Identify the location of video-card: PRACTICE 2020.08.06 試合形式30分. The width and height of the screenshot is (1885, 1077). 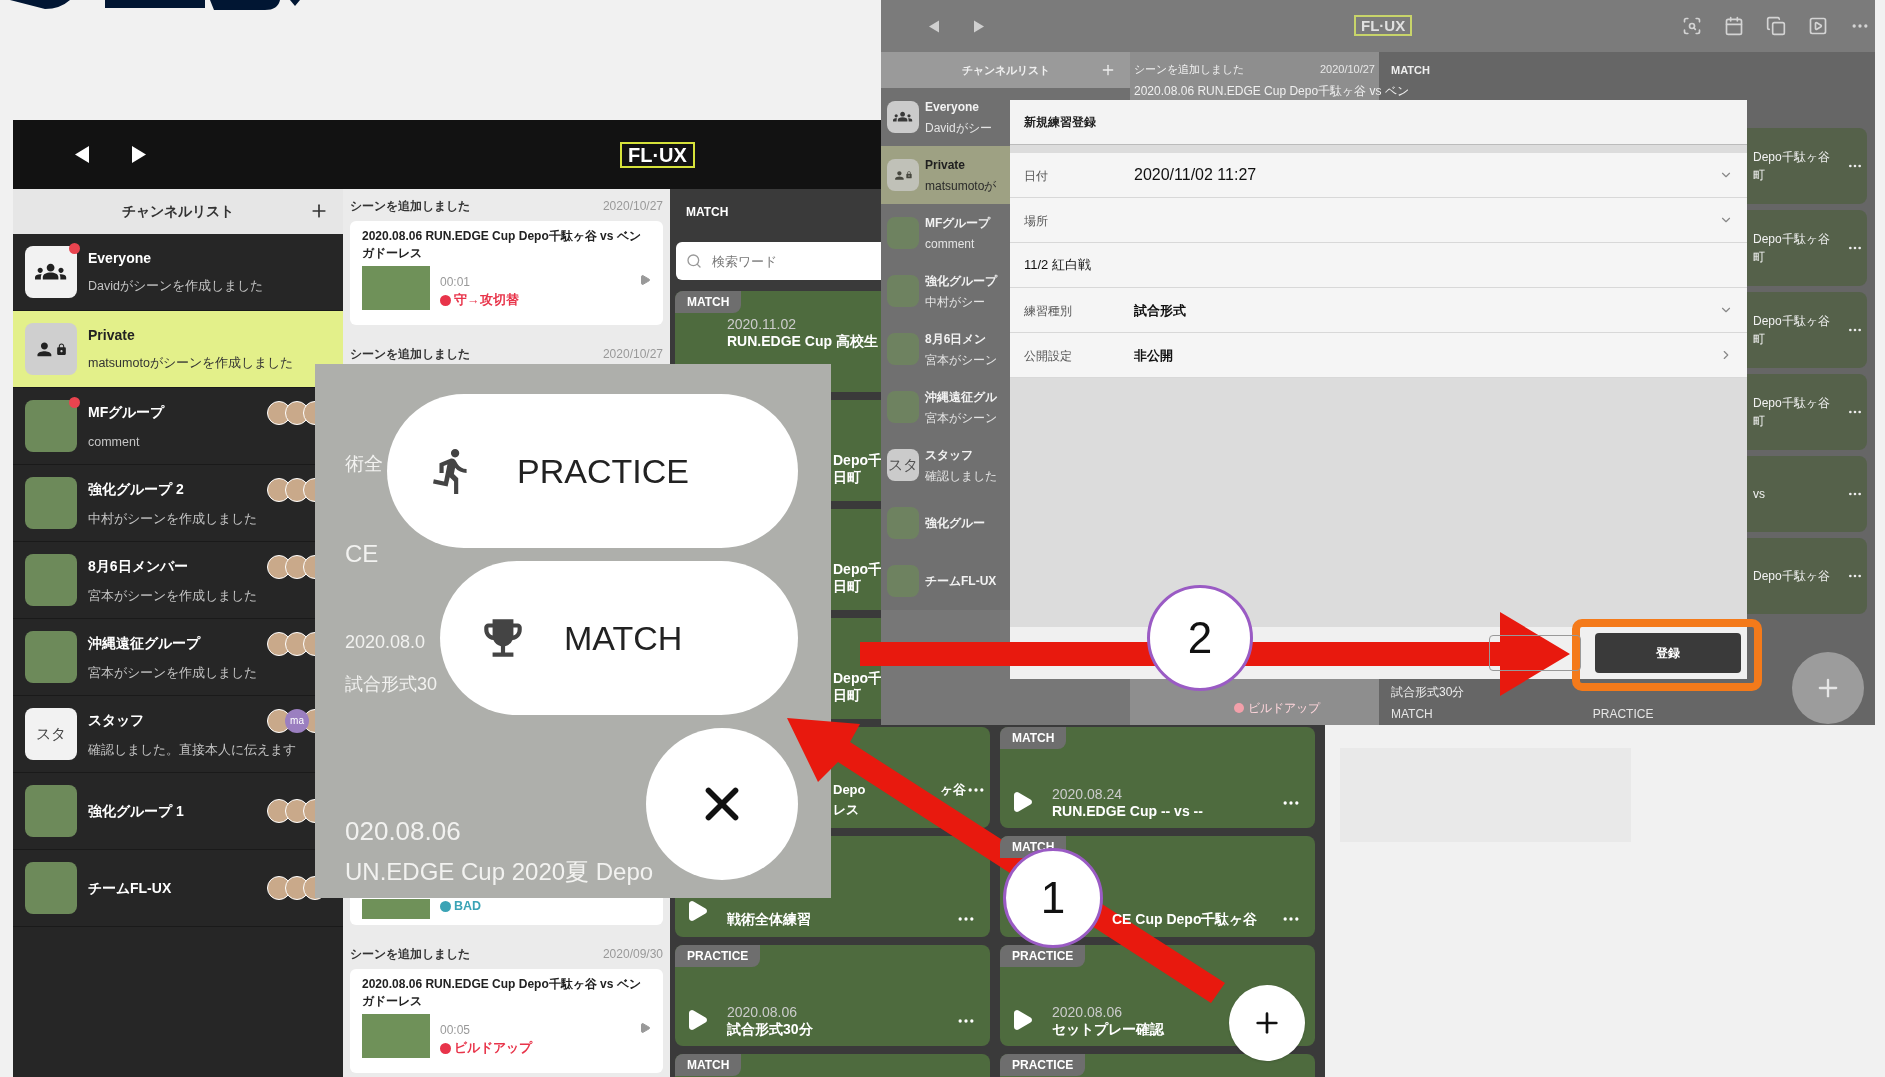
(832, 995).